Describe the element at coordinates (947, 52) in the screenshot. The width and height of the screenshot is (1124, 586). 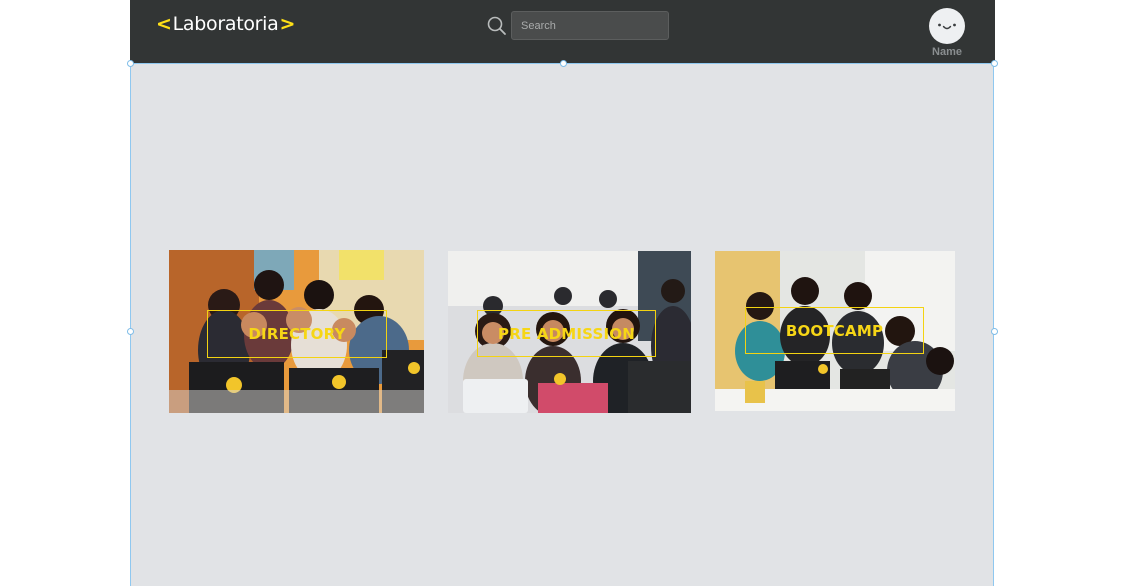
I see `user-name-label: Name` at that location.